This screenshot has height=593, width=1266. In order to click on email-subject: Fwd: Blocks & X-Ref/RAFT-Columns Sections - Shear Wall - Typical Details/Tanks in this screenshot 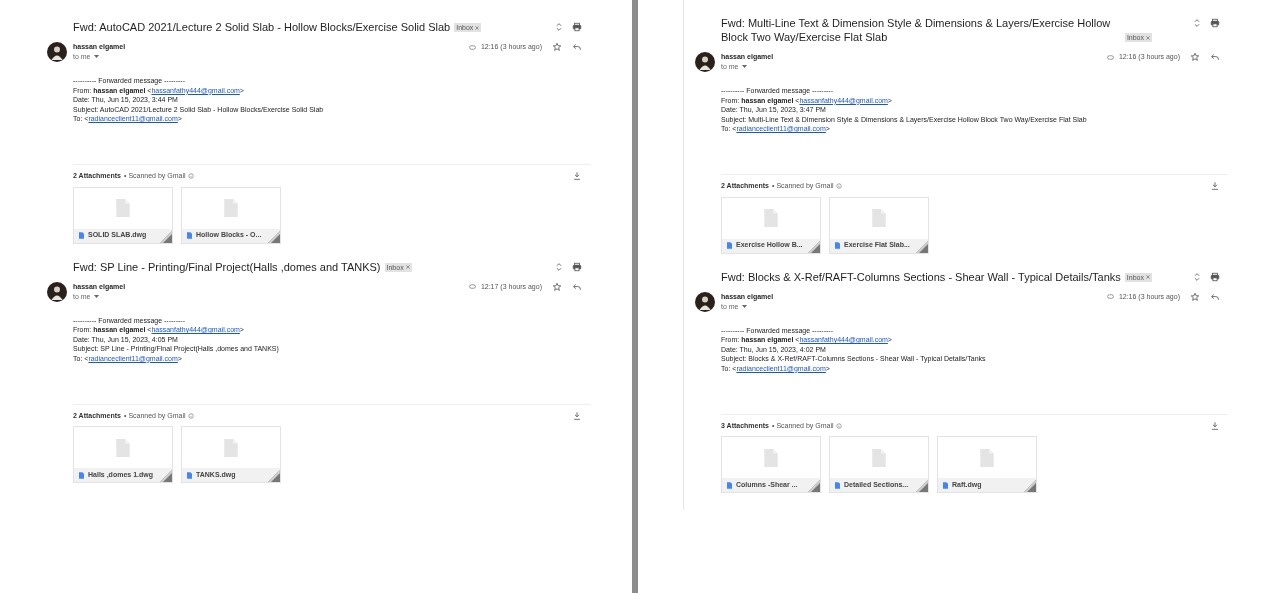, I will do `click(921, 276)`.